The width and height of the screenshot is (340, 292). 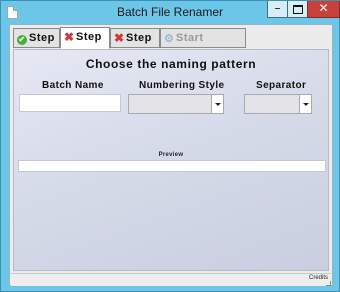 What do you see at coordinates (171, 64) in the screenshot?
I see `page-title: Choose the naming pattern` at bounding box center [171, 64].